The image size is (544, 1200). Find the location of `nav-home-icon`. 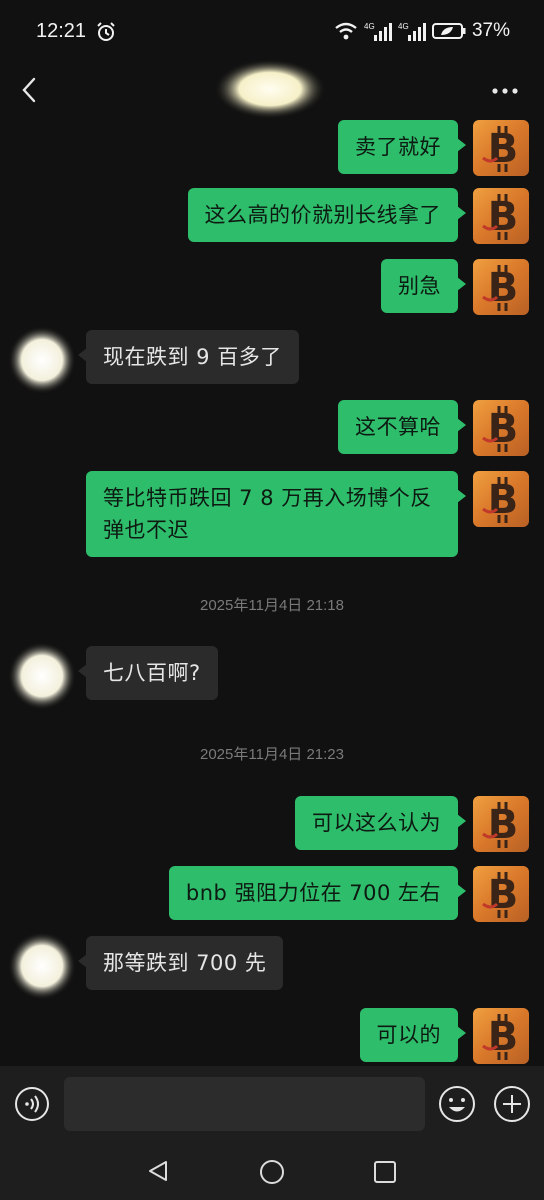

nav-home-icon is located at coordinates (272, 1172).